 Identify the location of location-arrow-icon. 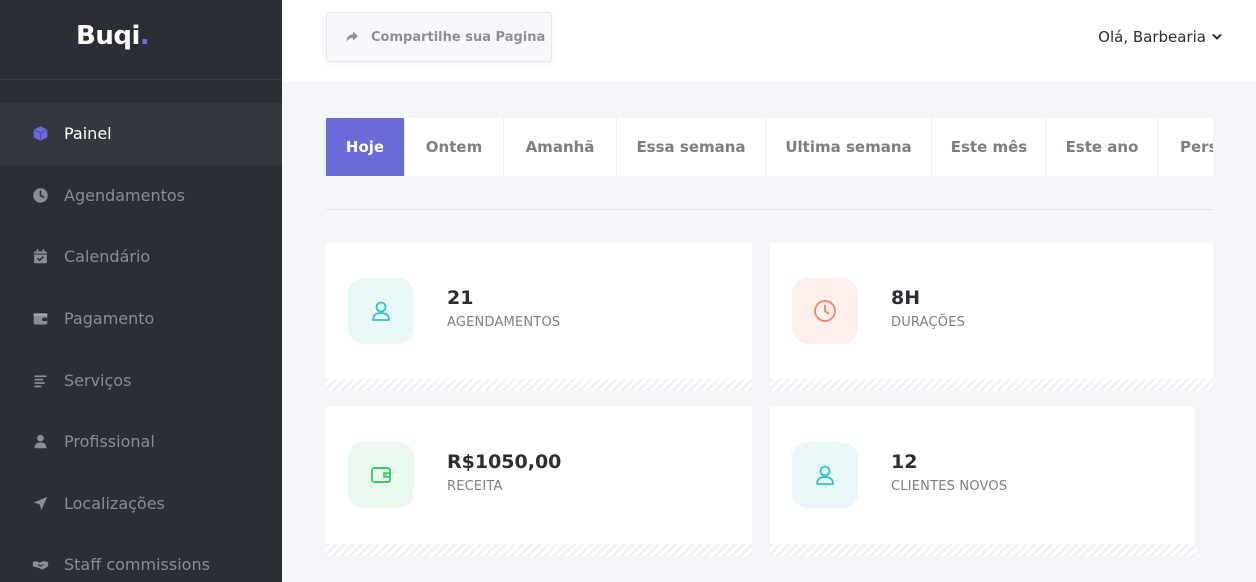
(40, 503).